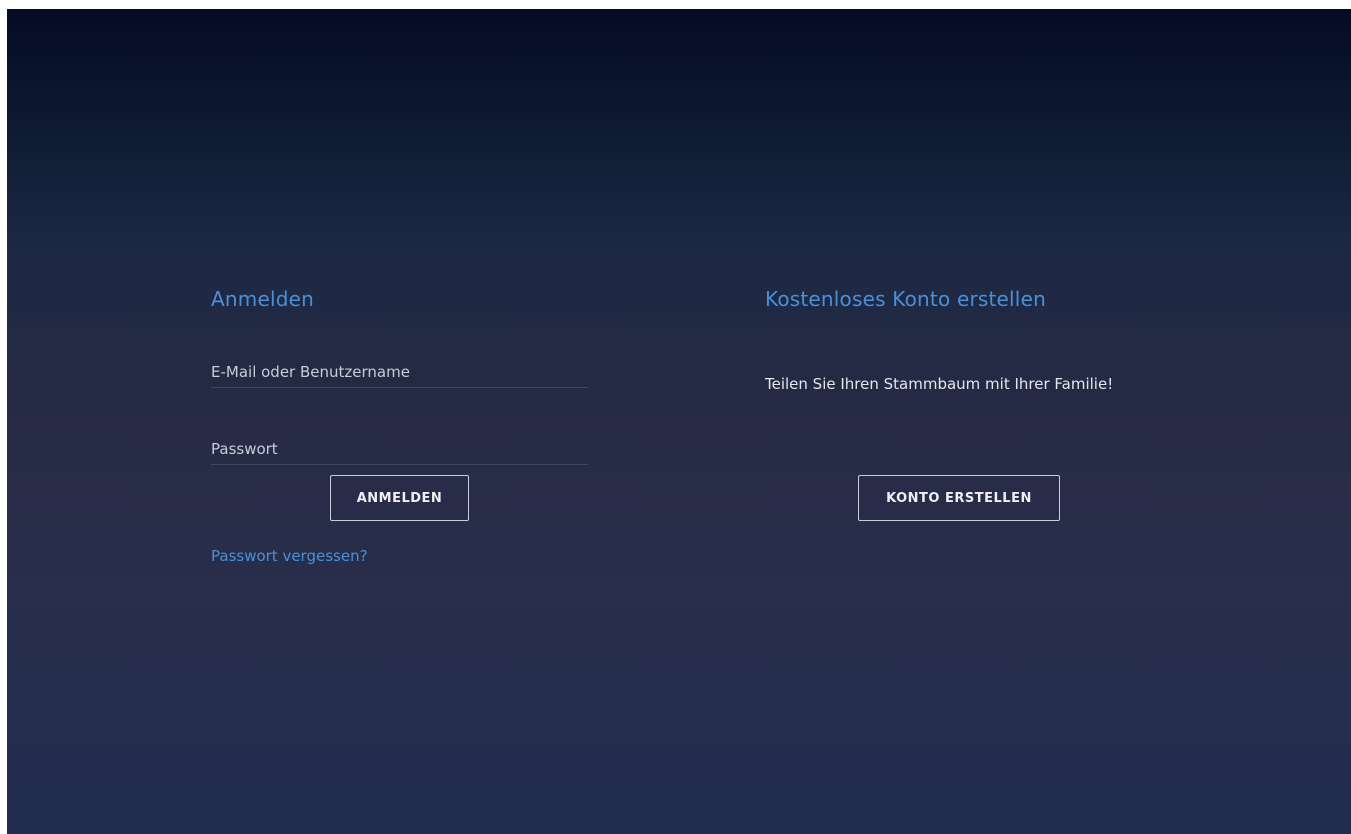 Image resolution: width=1351 pixels, height=834 pixels. I want to click on signup-heading: Kostenloses Konto erstellen, so click(905, 299).